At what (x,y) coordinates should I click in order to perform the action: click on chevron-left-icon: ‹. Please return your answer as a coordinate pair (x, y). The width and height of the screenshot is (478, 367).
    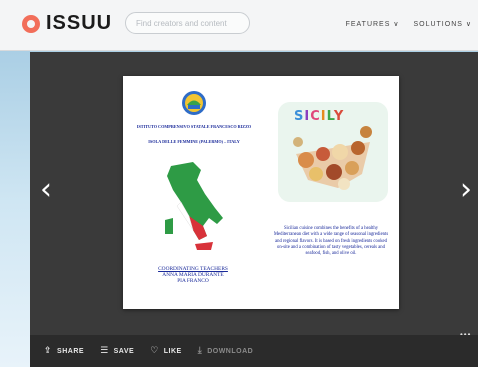
    Looking at the image, I should click on (46, 189).